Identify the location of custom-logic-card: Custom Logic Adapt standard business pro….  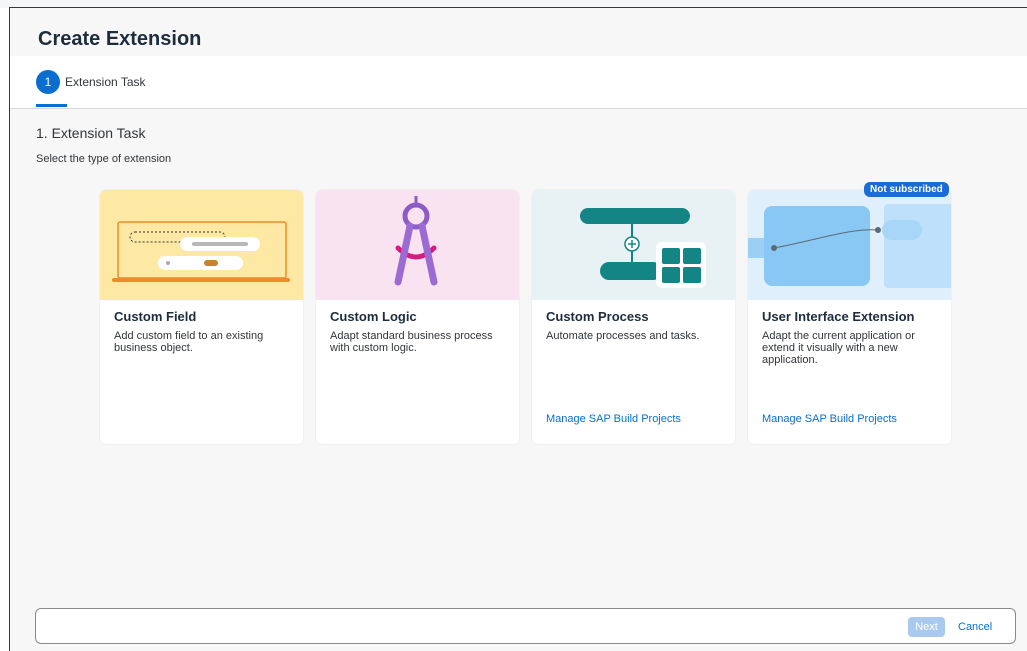
(417, 317).